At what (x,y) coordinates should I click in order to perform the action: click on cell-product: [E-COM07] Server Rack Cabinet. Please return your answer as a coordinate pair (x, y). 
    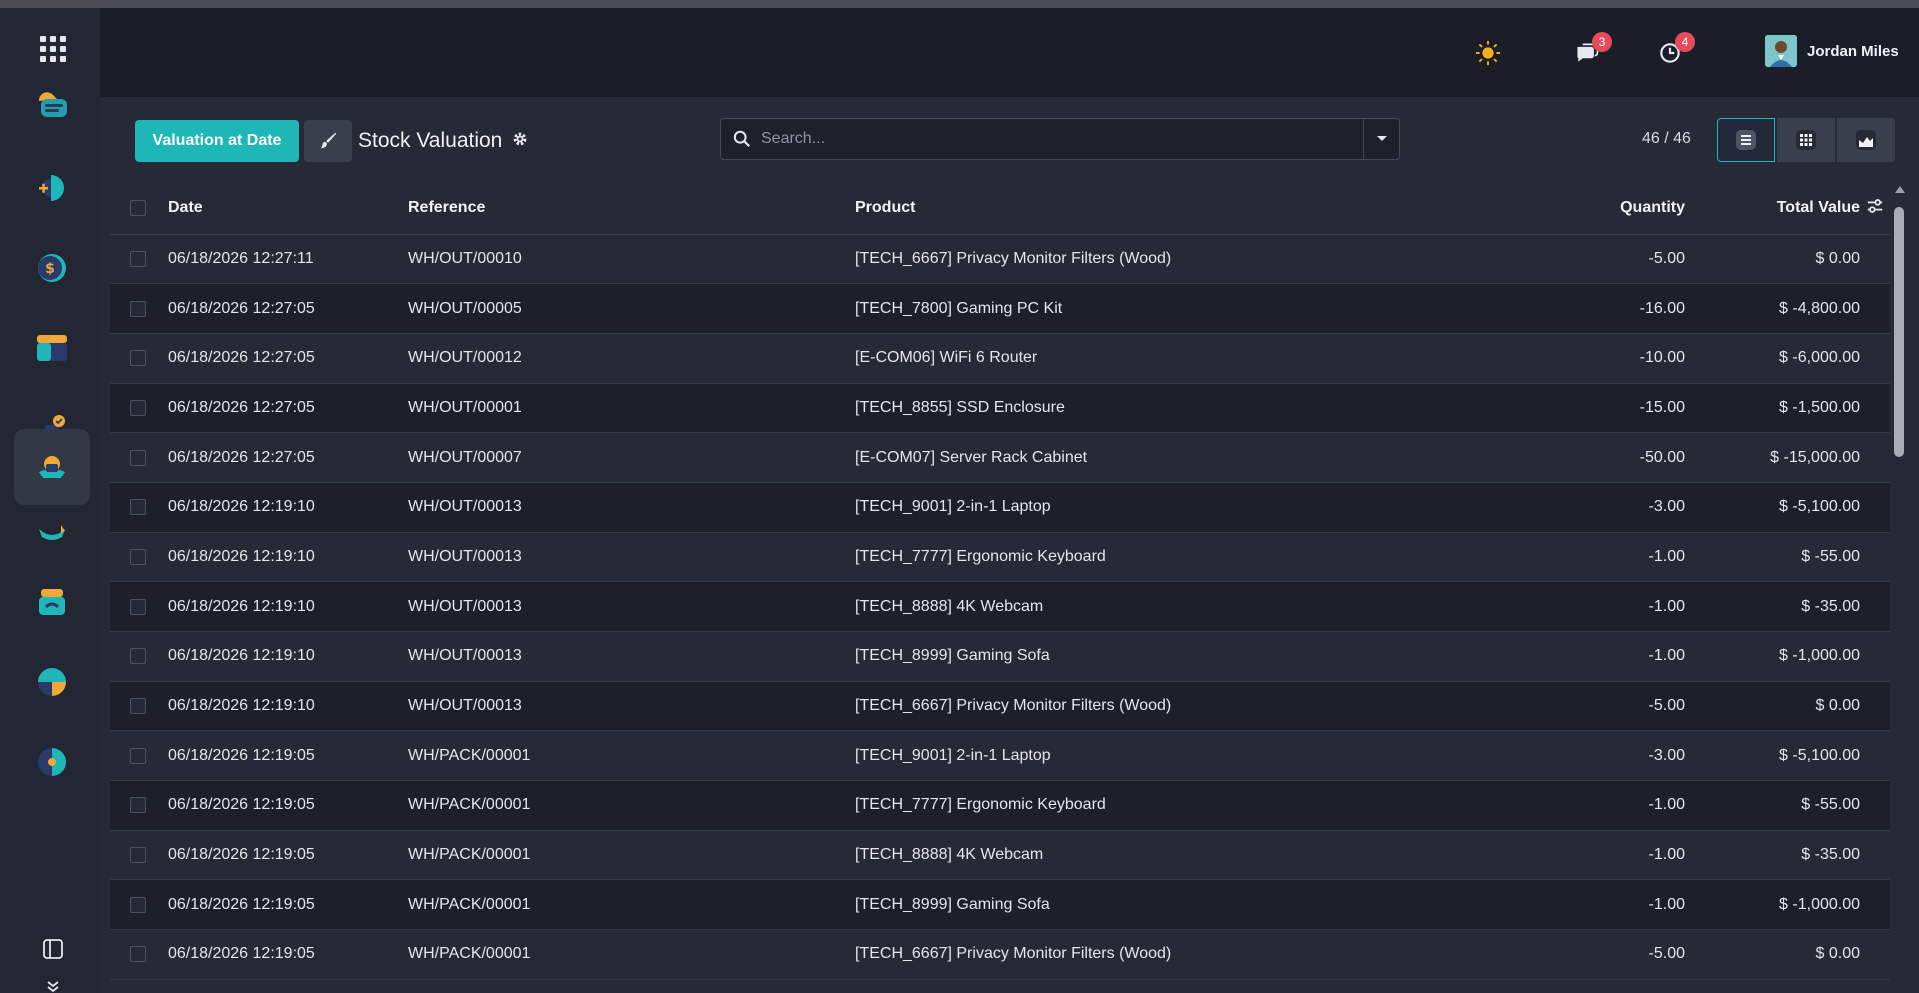
    Looking at the image, I should click on (971, 457).